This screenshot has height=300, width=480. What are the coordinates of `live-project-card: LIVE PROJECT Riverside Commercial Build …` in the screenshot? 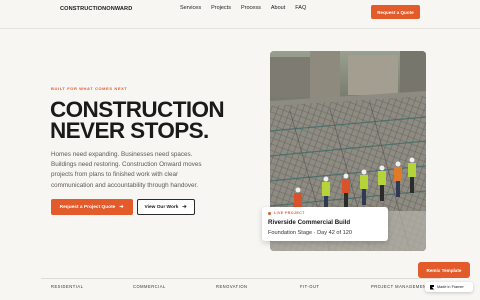 It's located at (325, 224).